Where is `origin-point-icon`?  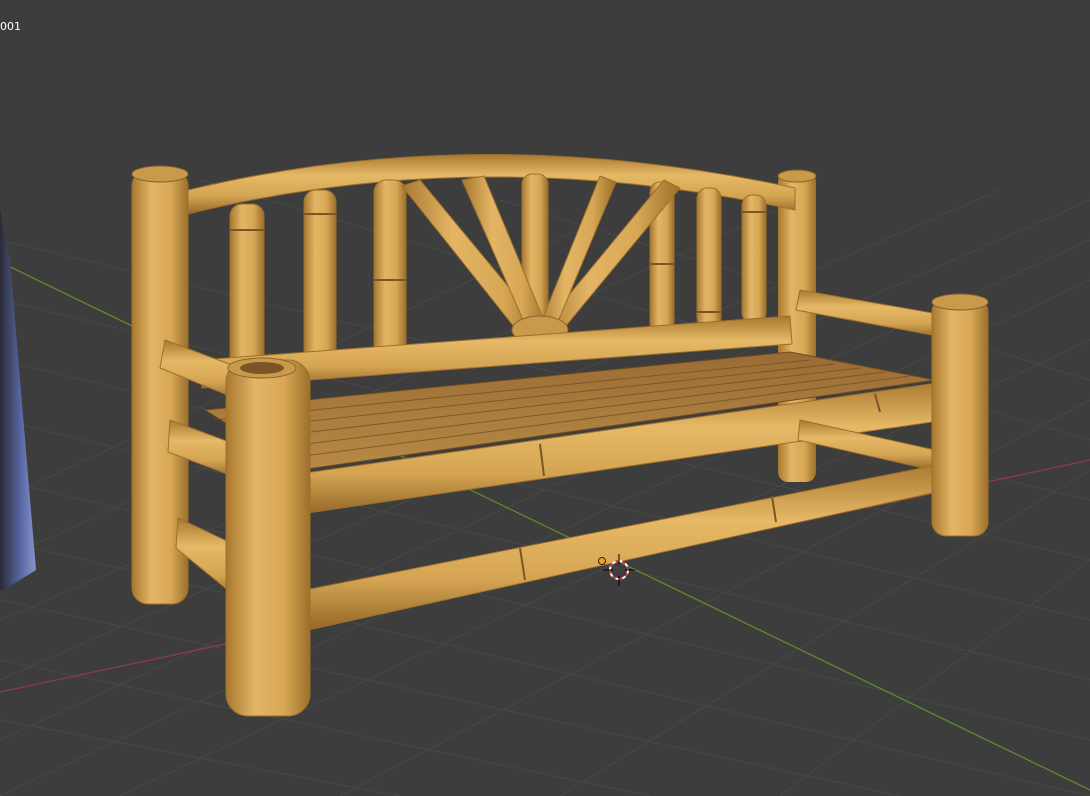 origin-point-icon is located at coordinates (602, 561).